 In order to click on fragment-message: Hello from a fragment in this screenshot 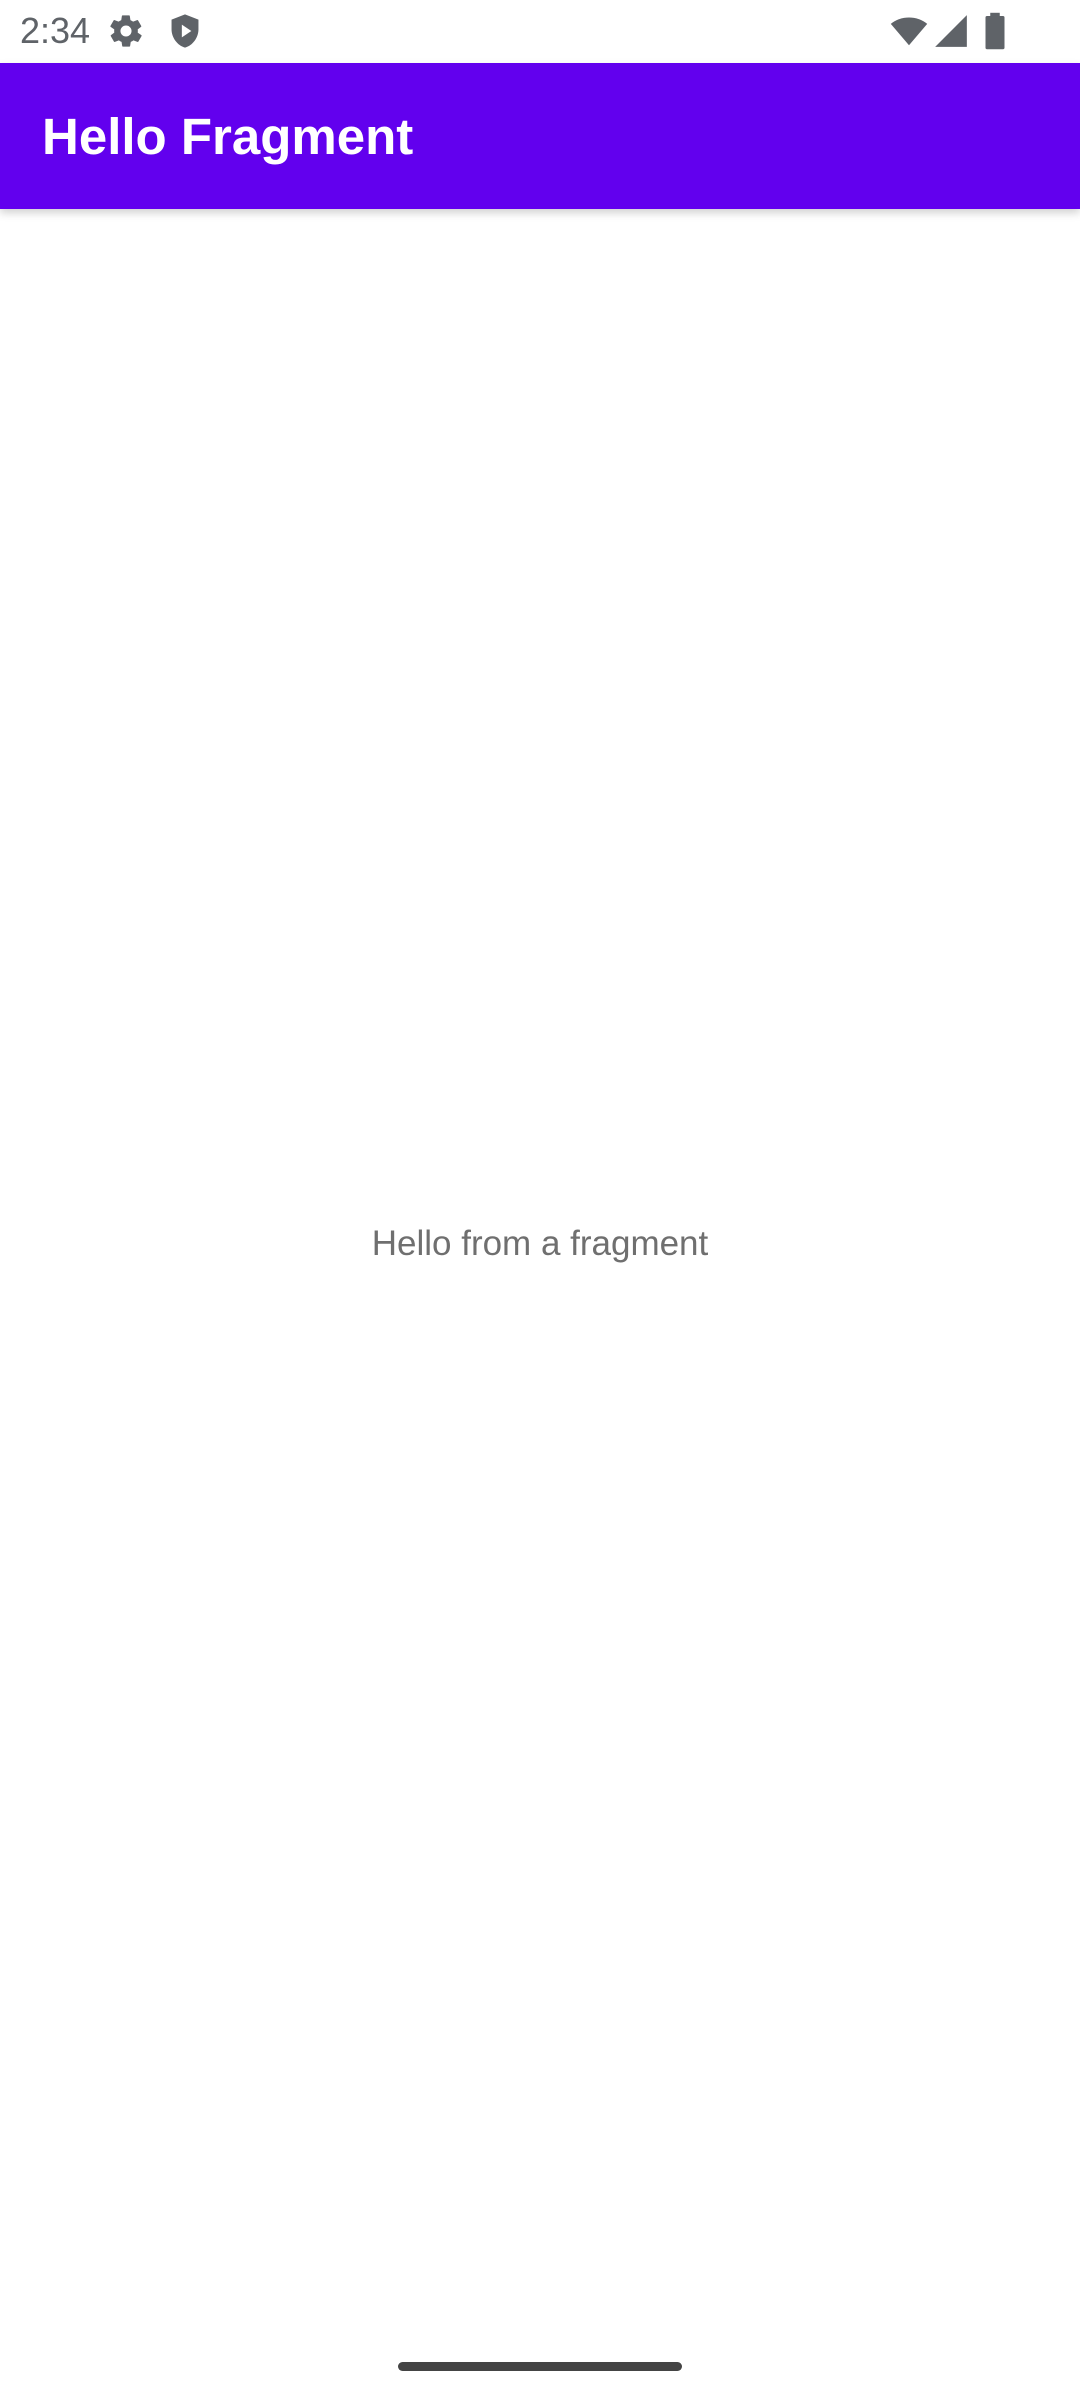, I will do `click(540, 1243)`.